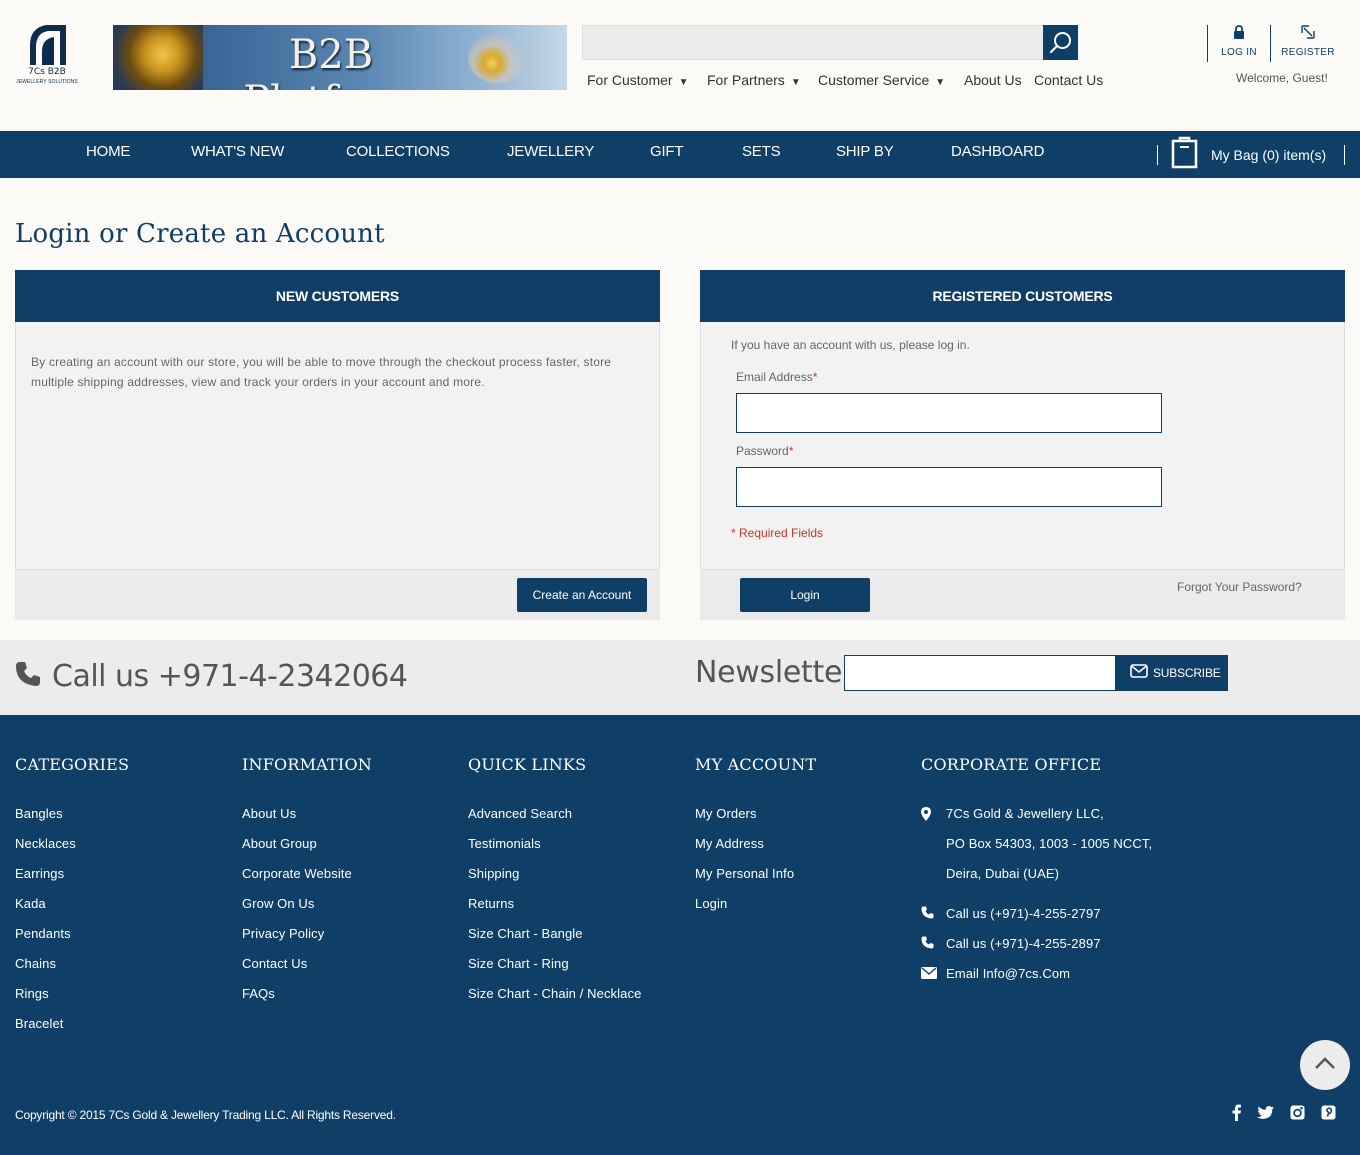 This screenshot has height=1155, width=1360. Describe the element at coordinates (881, 80) in the screenshot. I see `topnav-customer-service: Customer Service ▼` at that location.